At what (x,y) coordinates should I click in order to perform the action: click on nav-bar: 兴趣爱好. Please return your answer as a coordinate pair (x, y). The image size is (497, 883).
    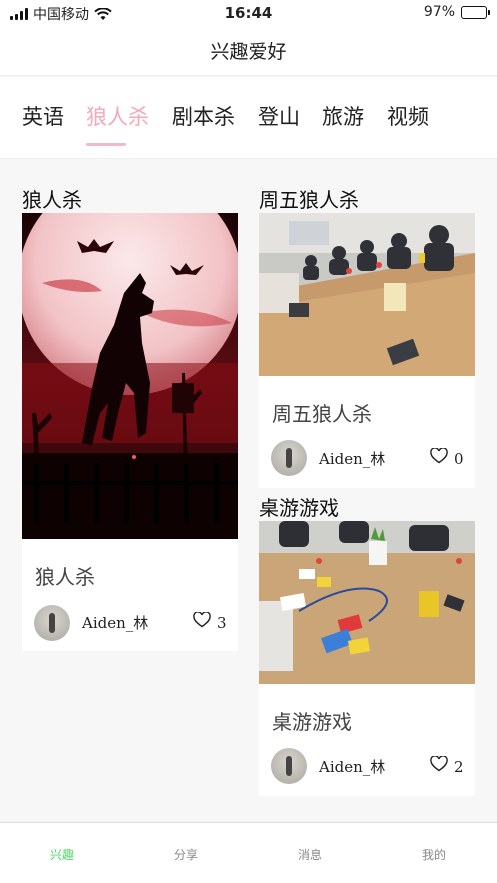
    Looking at the image, I should click on (248, 51).